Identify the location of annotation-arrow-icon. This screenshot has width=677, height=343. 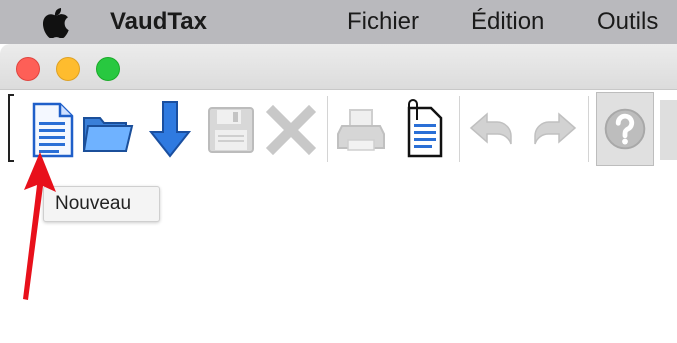
(39, 226).